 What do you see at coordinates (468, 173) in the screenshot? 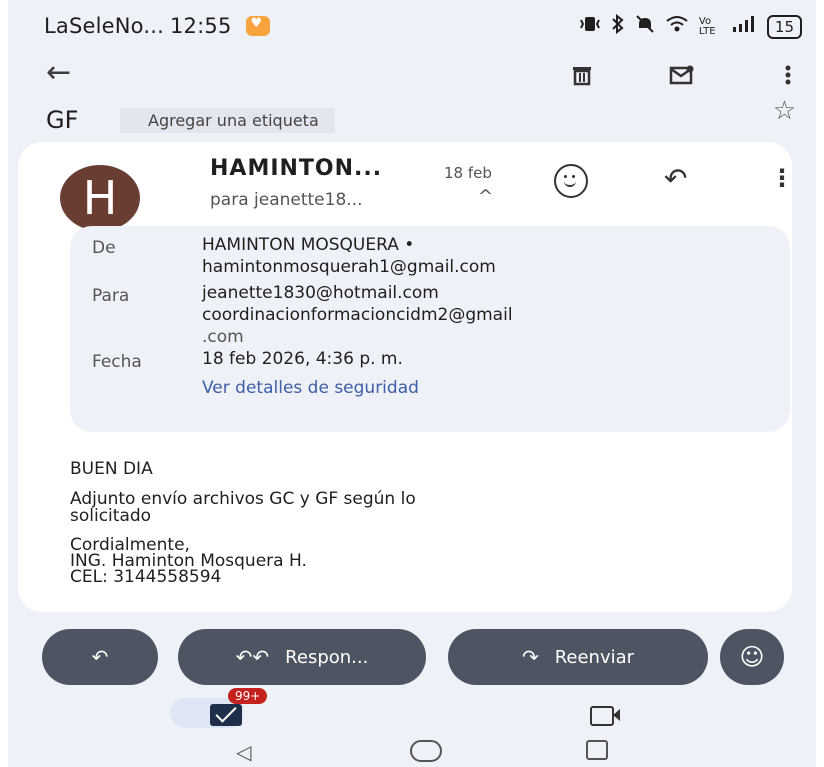
I see `message-date: 18 feb` at bounding box center [468, 173].